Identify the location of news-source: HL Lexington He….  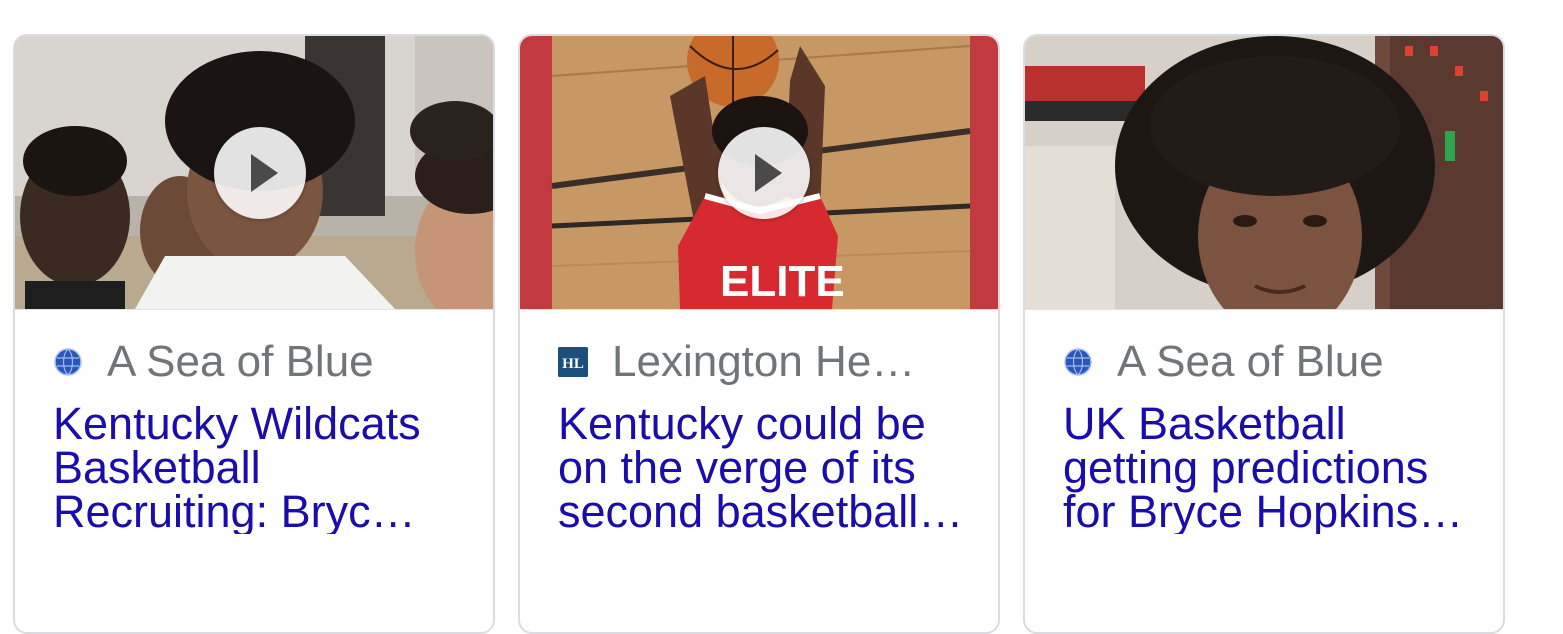
(763, 362).